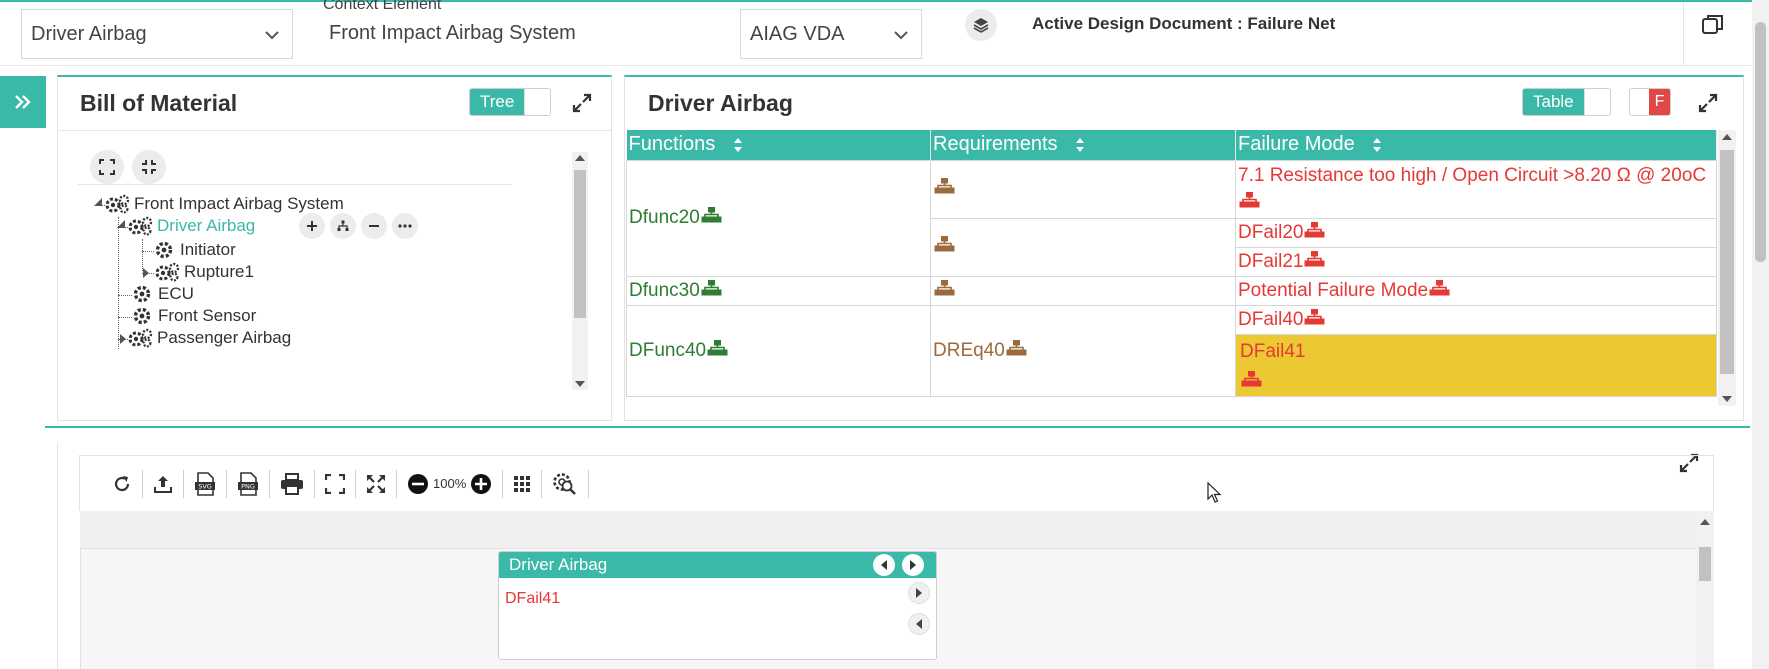 The width and height of the screenshot is (1769, 669). I want to click on page-scrollbar-thumb, so click(1760, 142).